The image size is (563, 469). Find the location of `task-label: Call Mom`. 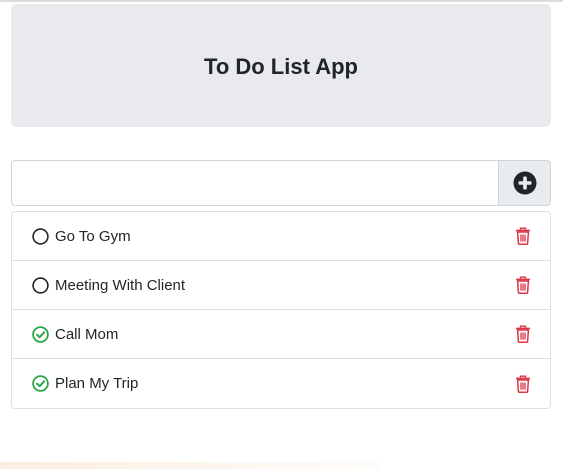

task-label: Call Mom is located at coordinates (87, 334).